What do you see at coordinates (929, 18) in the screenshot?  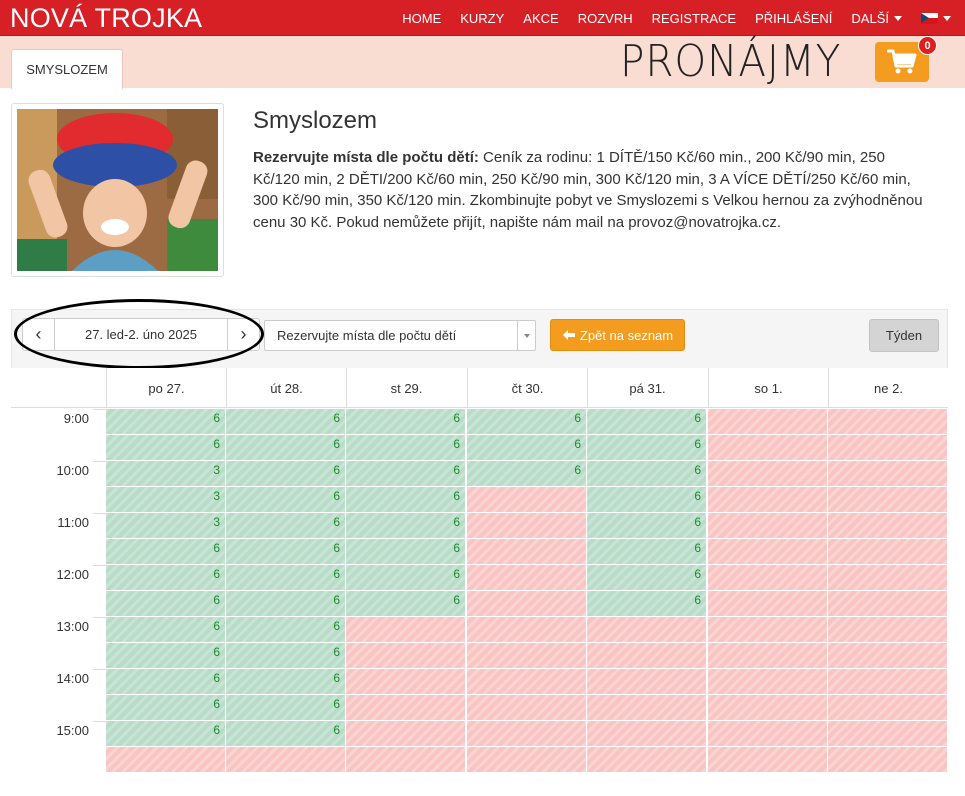 I see `czech-flag-icon` at bounding box center [929, 18].